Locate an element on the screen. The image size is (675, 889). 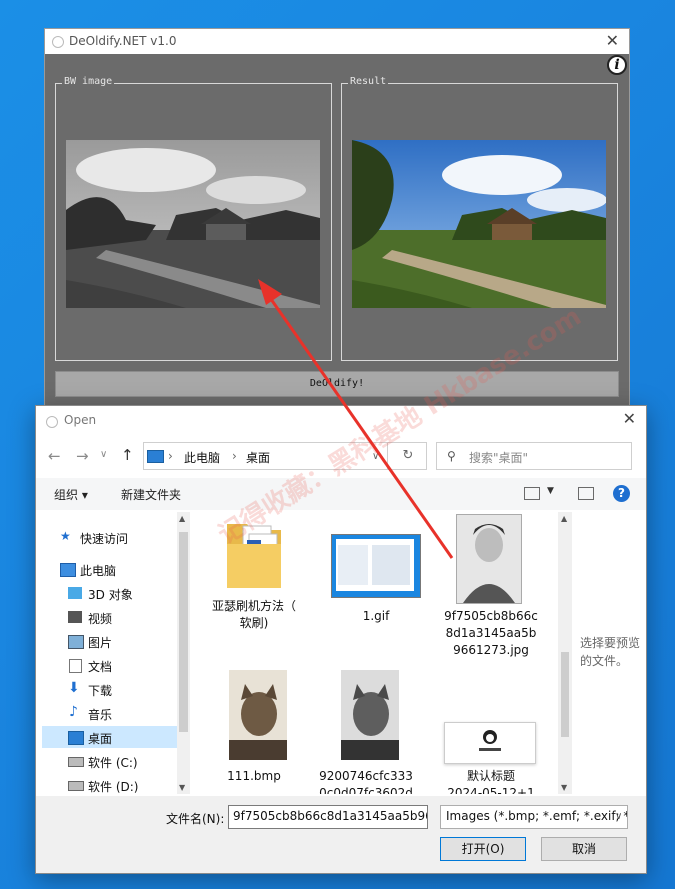
search-box: ⚲ 搜索"桌面" is located at coordinates (534, 456).